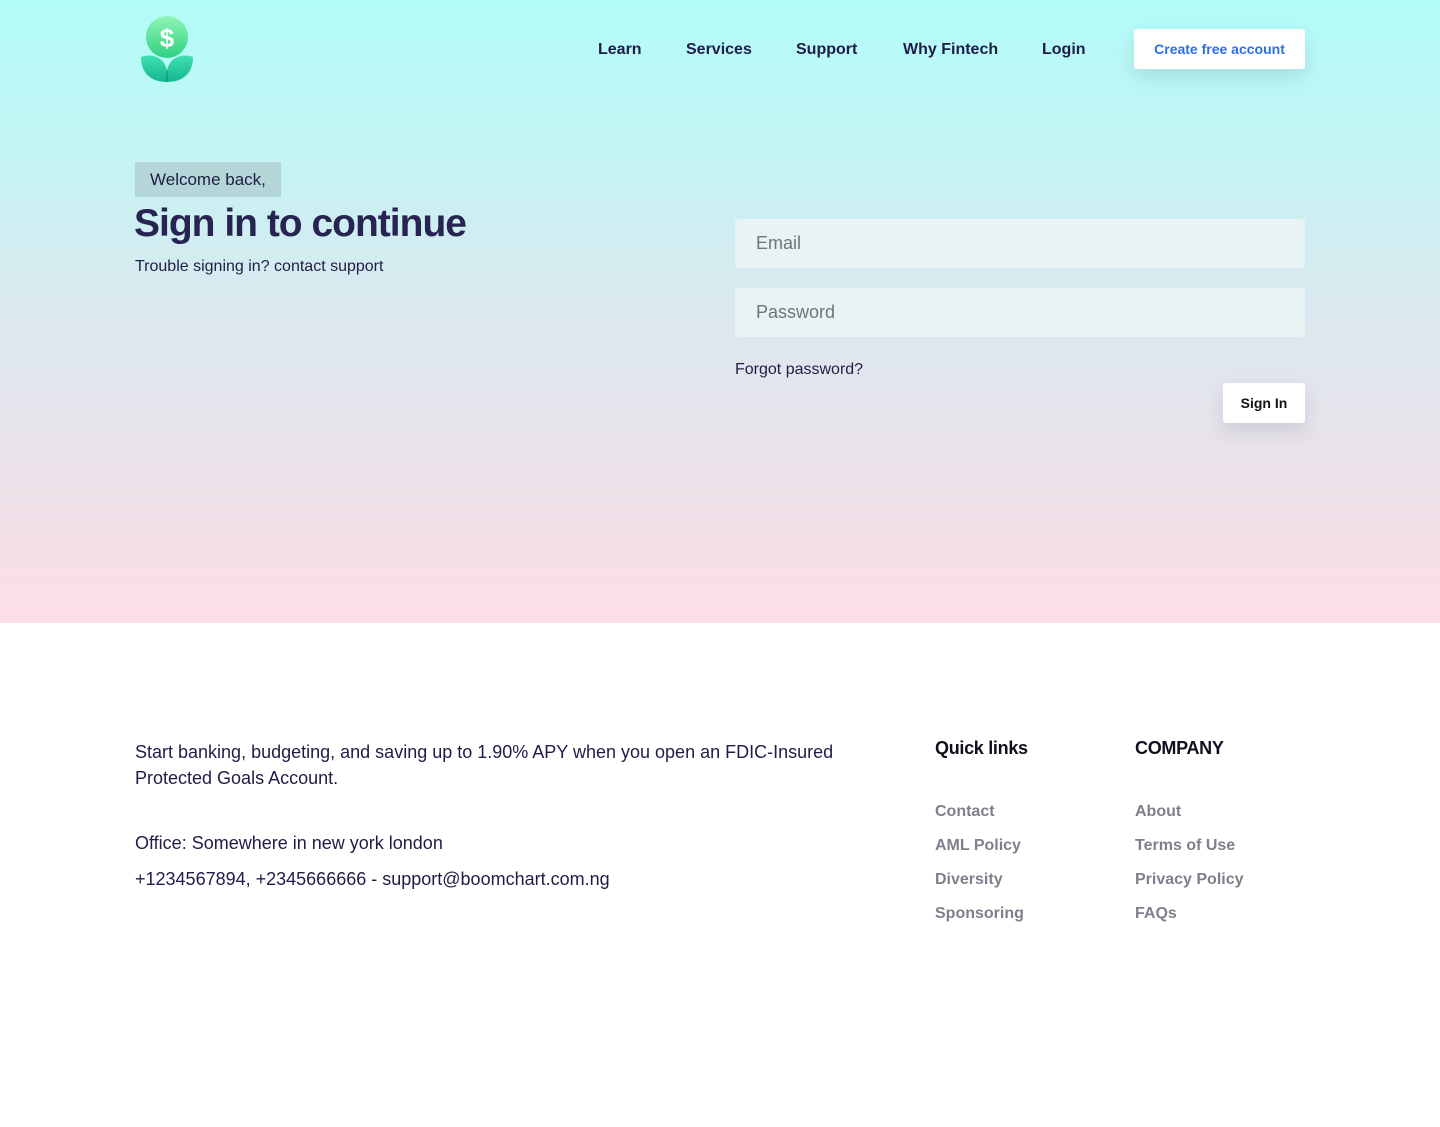 The width and height of the screenshot is (1440, 1127). I want to click on nav-learn: Learn, so click(620, 50).